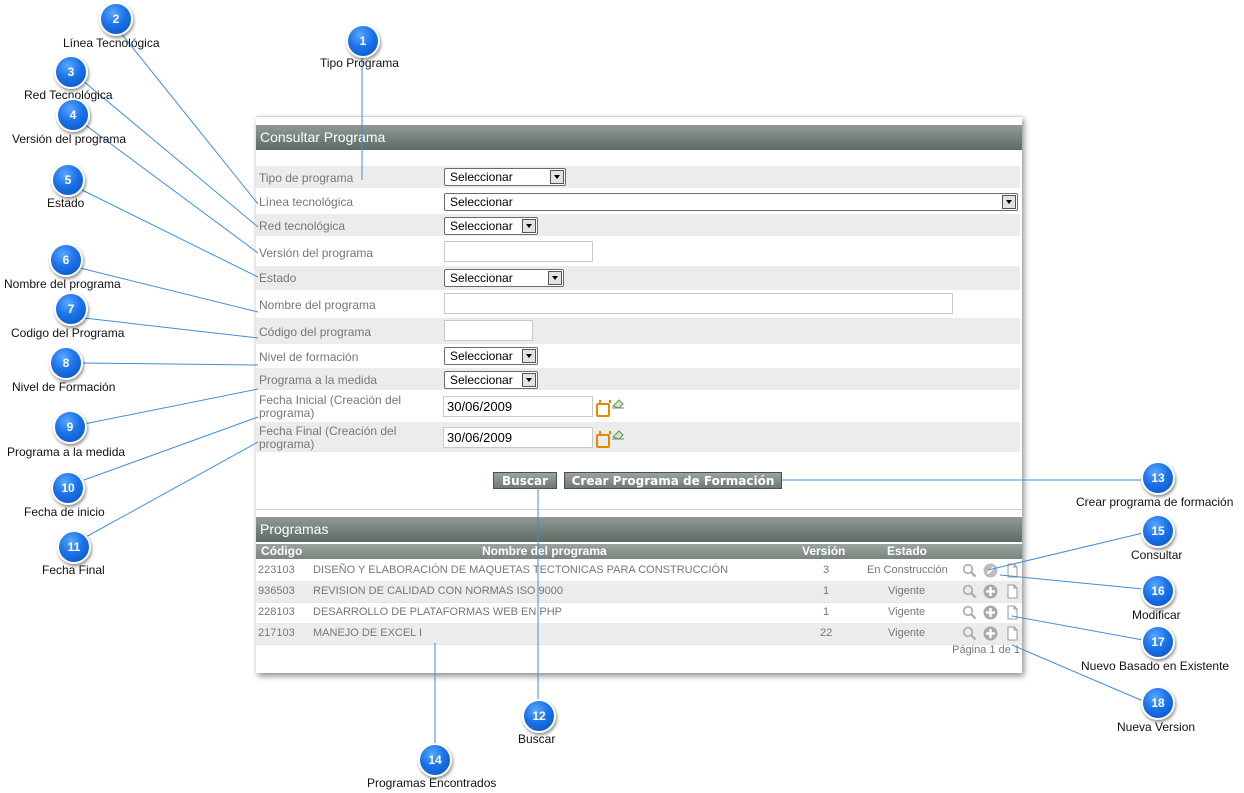  What do you see at coordinates (435, 760) in the screenshot?
I see `callout-badge: 14` at bounding box center [435, 760].